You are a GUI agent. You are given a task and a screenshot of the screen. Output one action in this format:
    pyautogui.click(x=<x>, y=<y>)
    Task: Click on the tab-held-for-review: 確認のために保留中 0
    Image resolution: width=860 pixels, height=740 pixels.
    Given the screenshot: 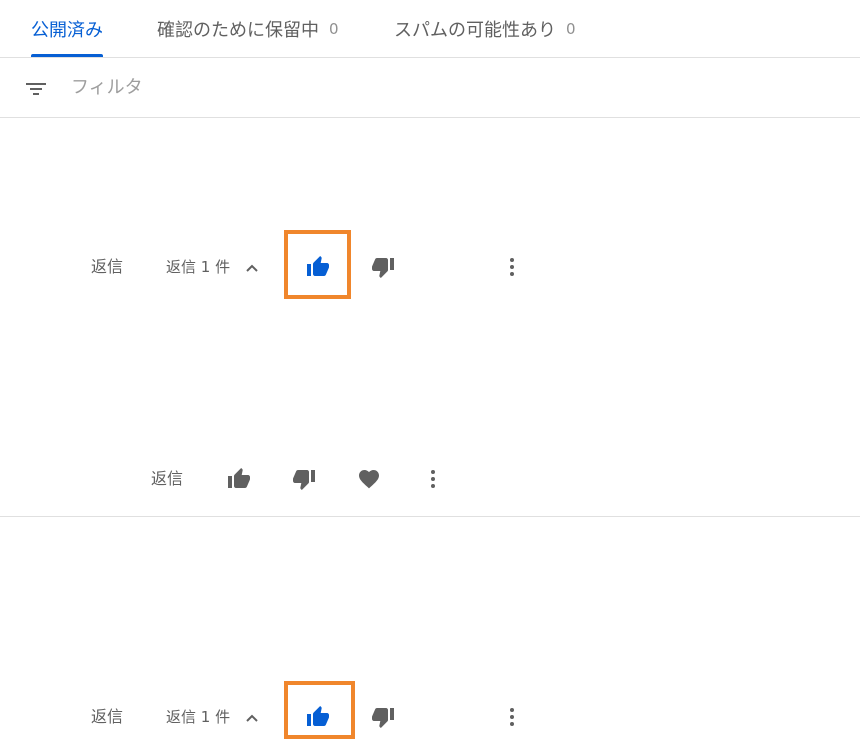 What is the action you would take?
    pyautogui.click(x=248, y=28)
    